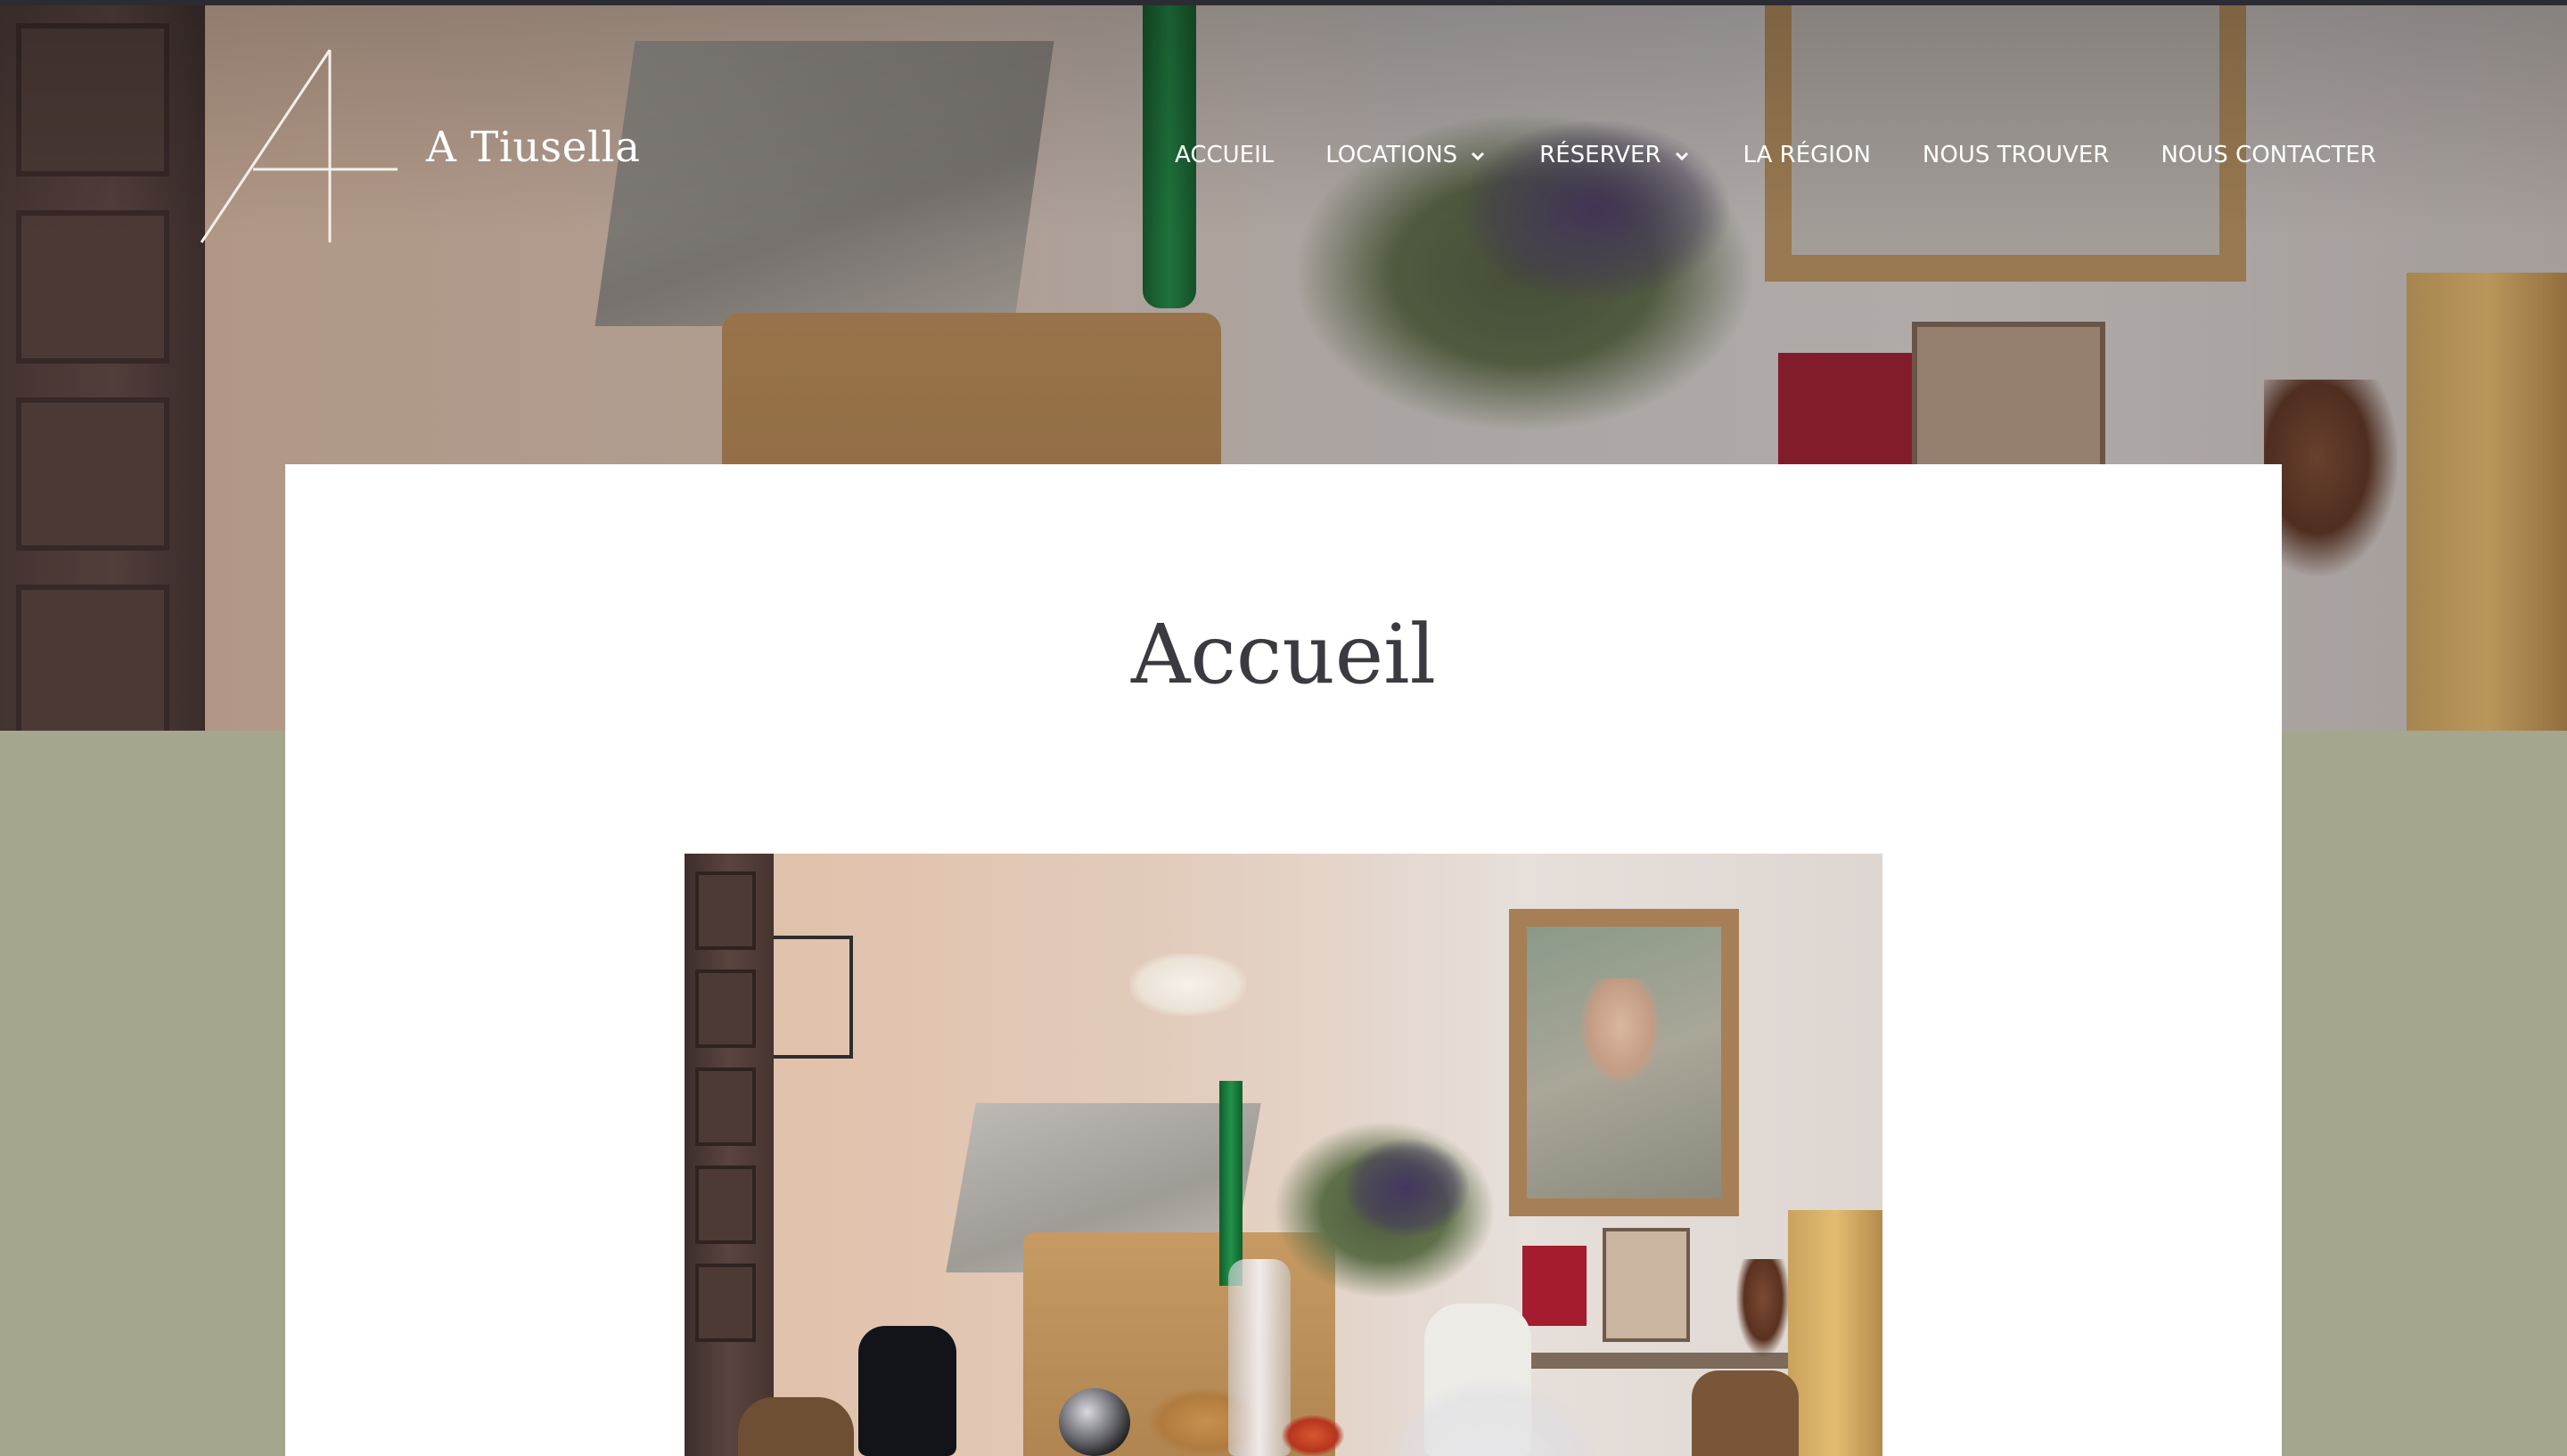 The width and height of the screenshot is (2567, 1456). I want to click on nav-item-locations: LOCATIONS, so click(1407, 155).